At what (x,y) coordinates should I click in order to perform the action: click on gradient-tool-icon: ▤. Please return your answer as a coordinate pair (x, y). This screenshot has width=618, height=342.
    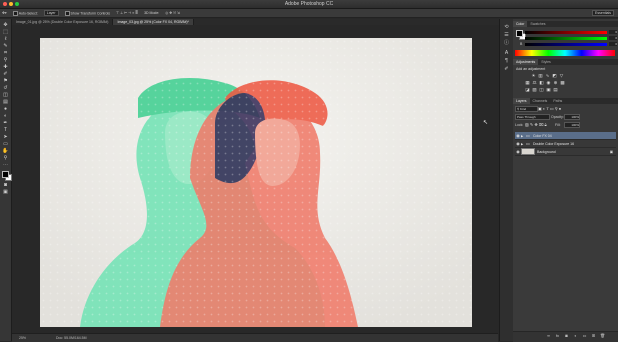
    Looking at the image, I should click on (5, 102).